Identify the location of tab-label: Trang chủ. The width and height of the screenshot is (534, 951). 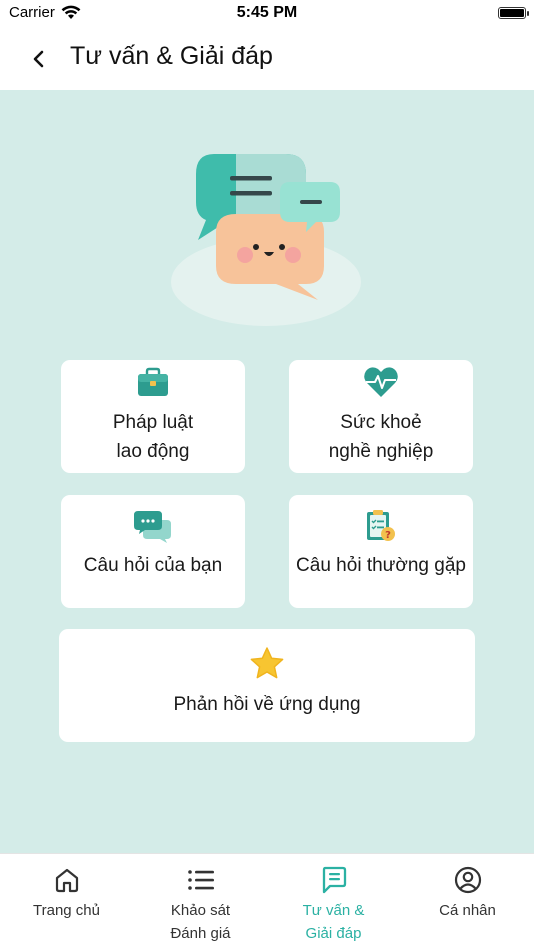
(66, 910).